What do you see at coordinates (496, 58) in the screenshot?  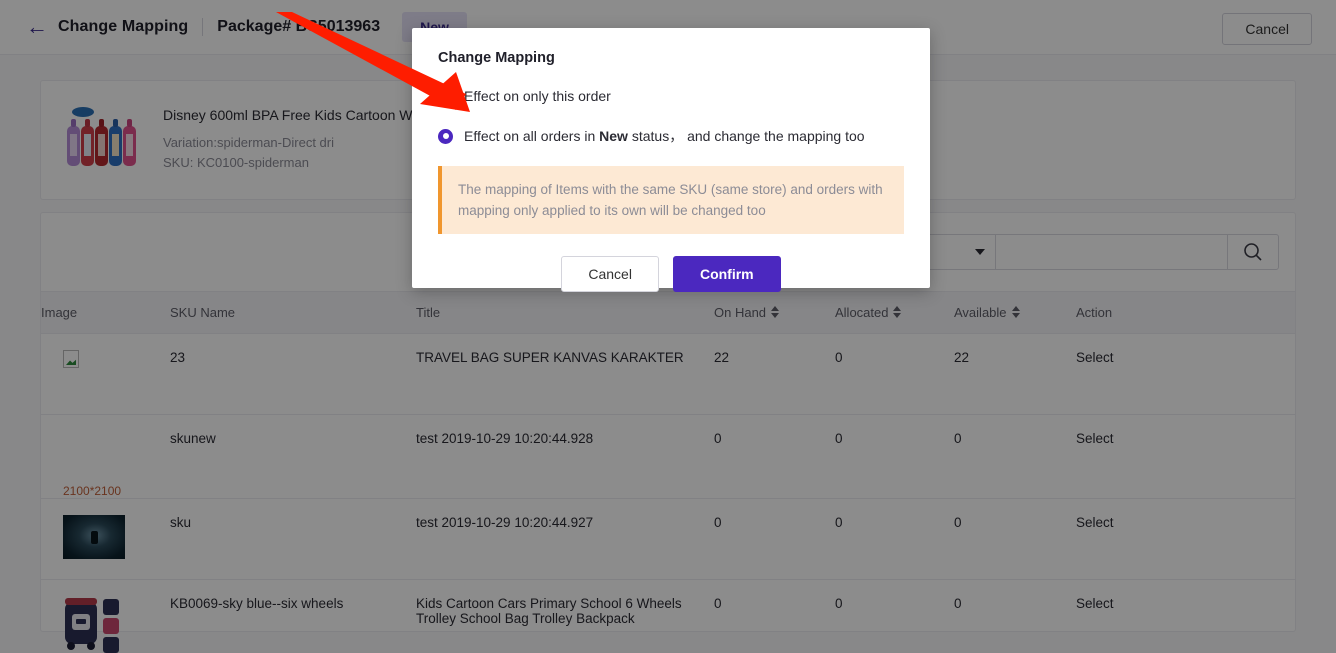 I see `dialog-title: Change Mapping` at bounding box center [496, 58].